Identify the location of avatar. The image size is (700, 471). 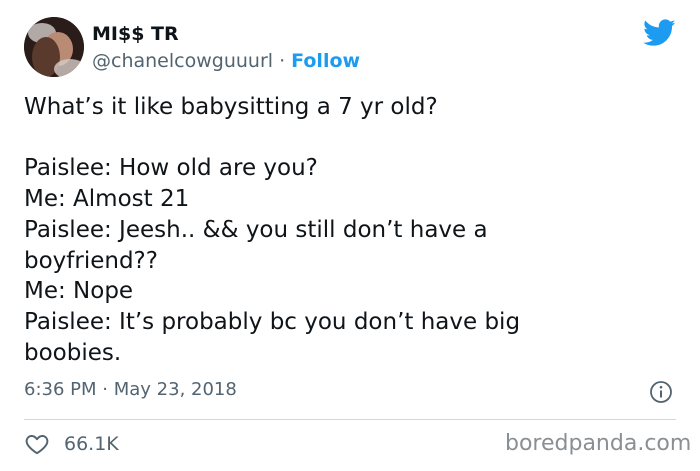
(54, 47).